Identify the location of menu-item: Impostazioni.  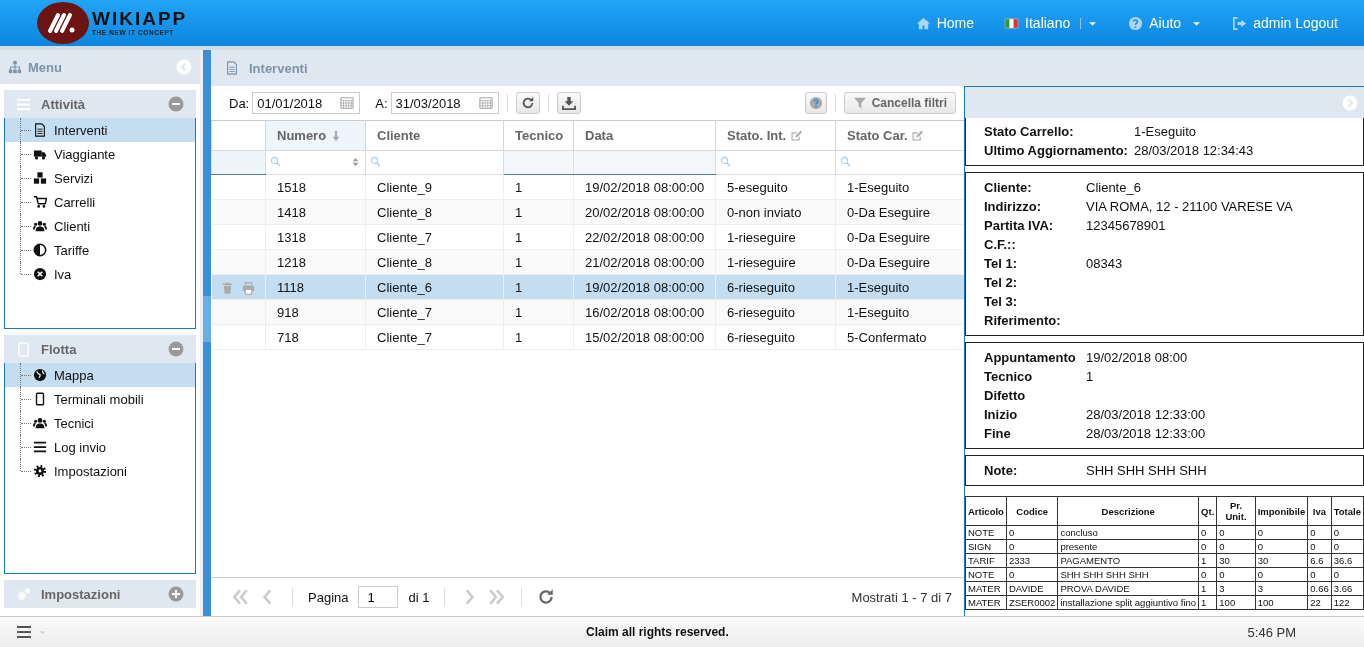
(100, 471).